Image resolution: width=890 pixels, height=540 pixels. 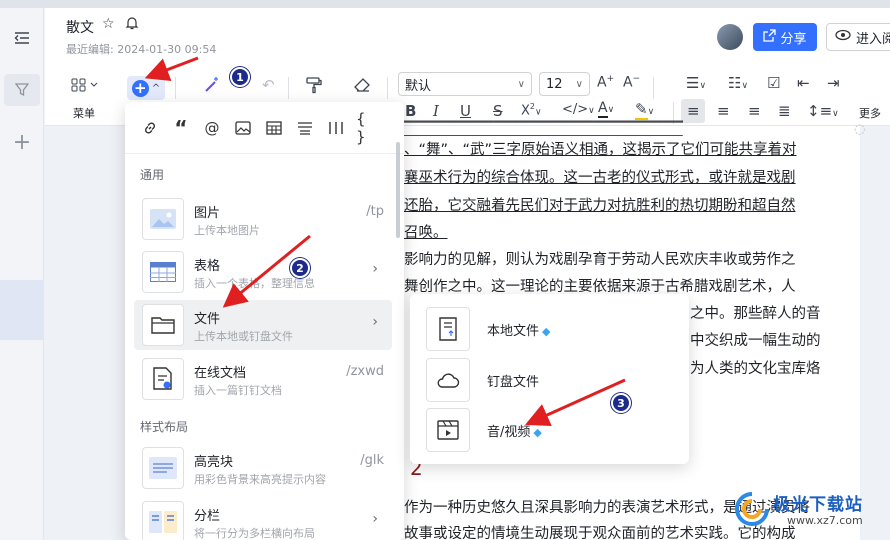 What do you see at coordinates (362, 87) in the screenshot?
I see `eraser-icon` at bounding box center [362, 87].